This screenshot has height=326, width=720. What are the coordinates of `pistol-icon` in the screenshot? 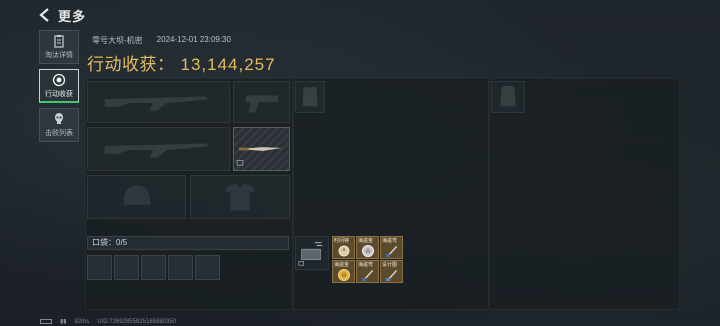 It's located at (262, 104).